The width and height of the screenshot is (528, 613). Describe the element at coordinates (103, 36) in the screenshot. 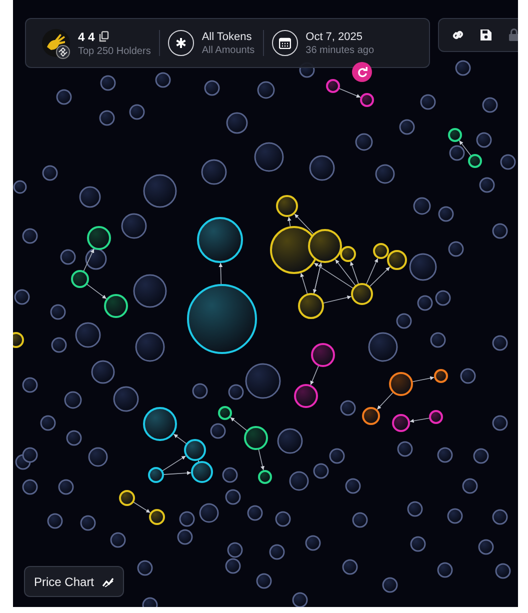

I see `copy-icon` at that location.